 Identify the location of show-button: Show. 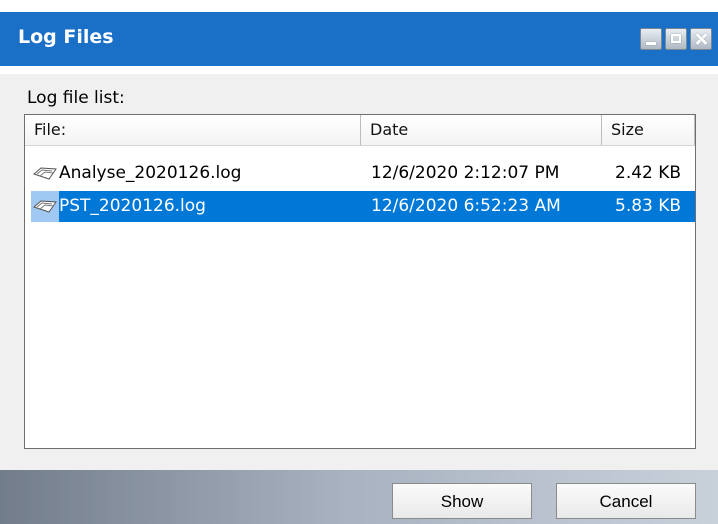
(462, 501).